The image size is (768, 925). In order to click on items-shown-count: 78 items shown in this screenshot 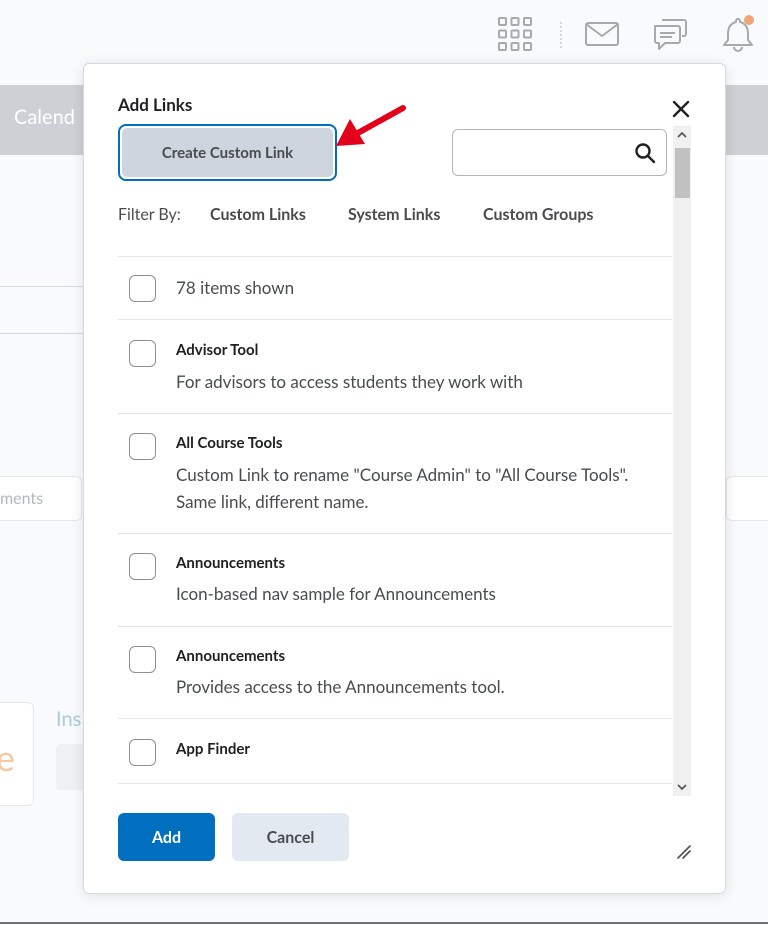, I will do `click(235, 287)`.